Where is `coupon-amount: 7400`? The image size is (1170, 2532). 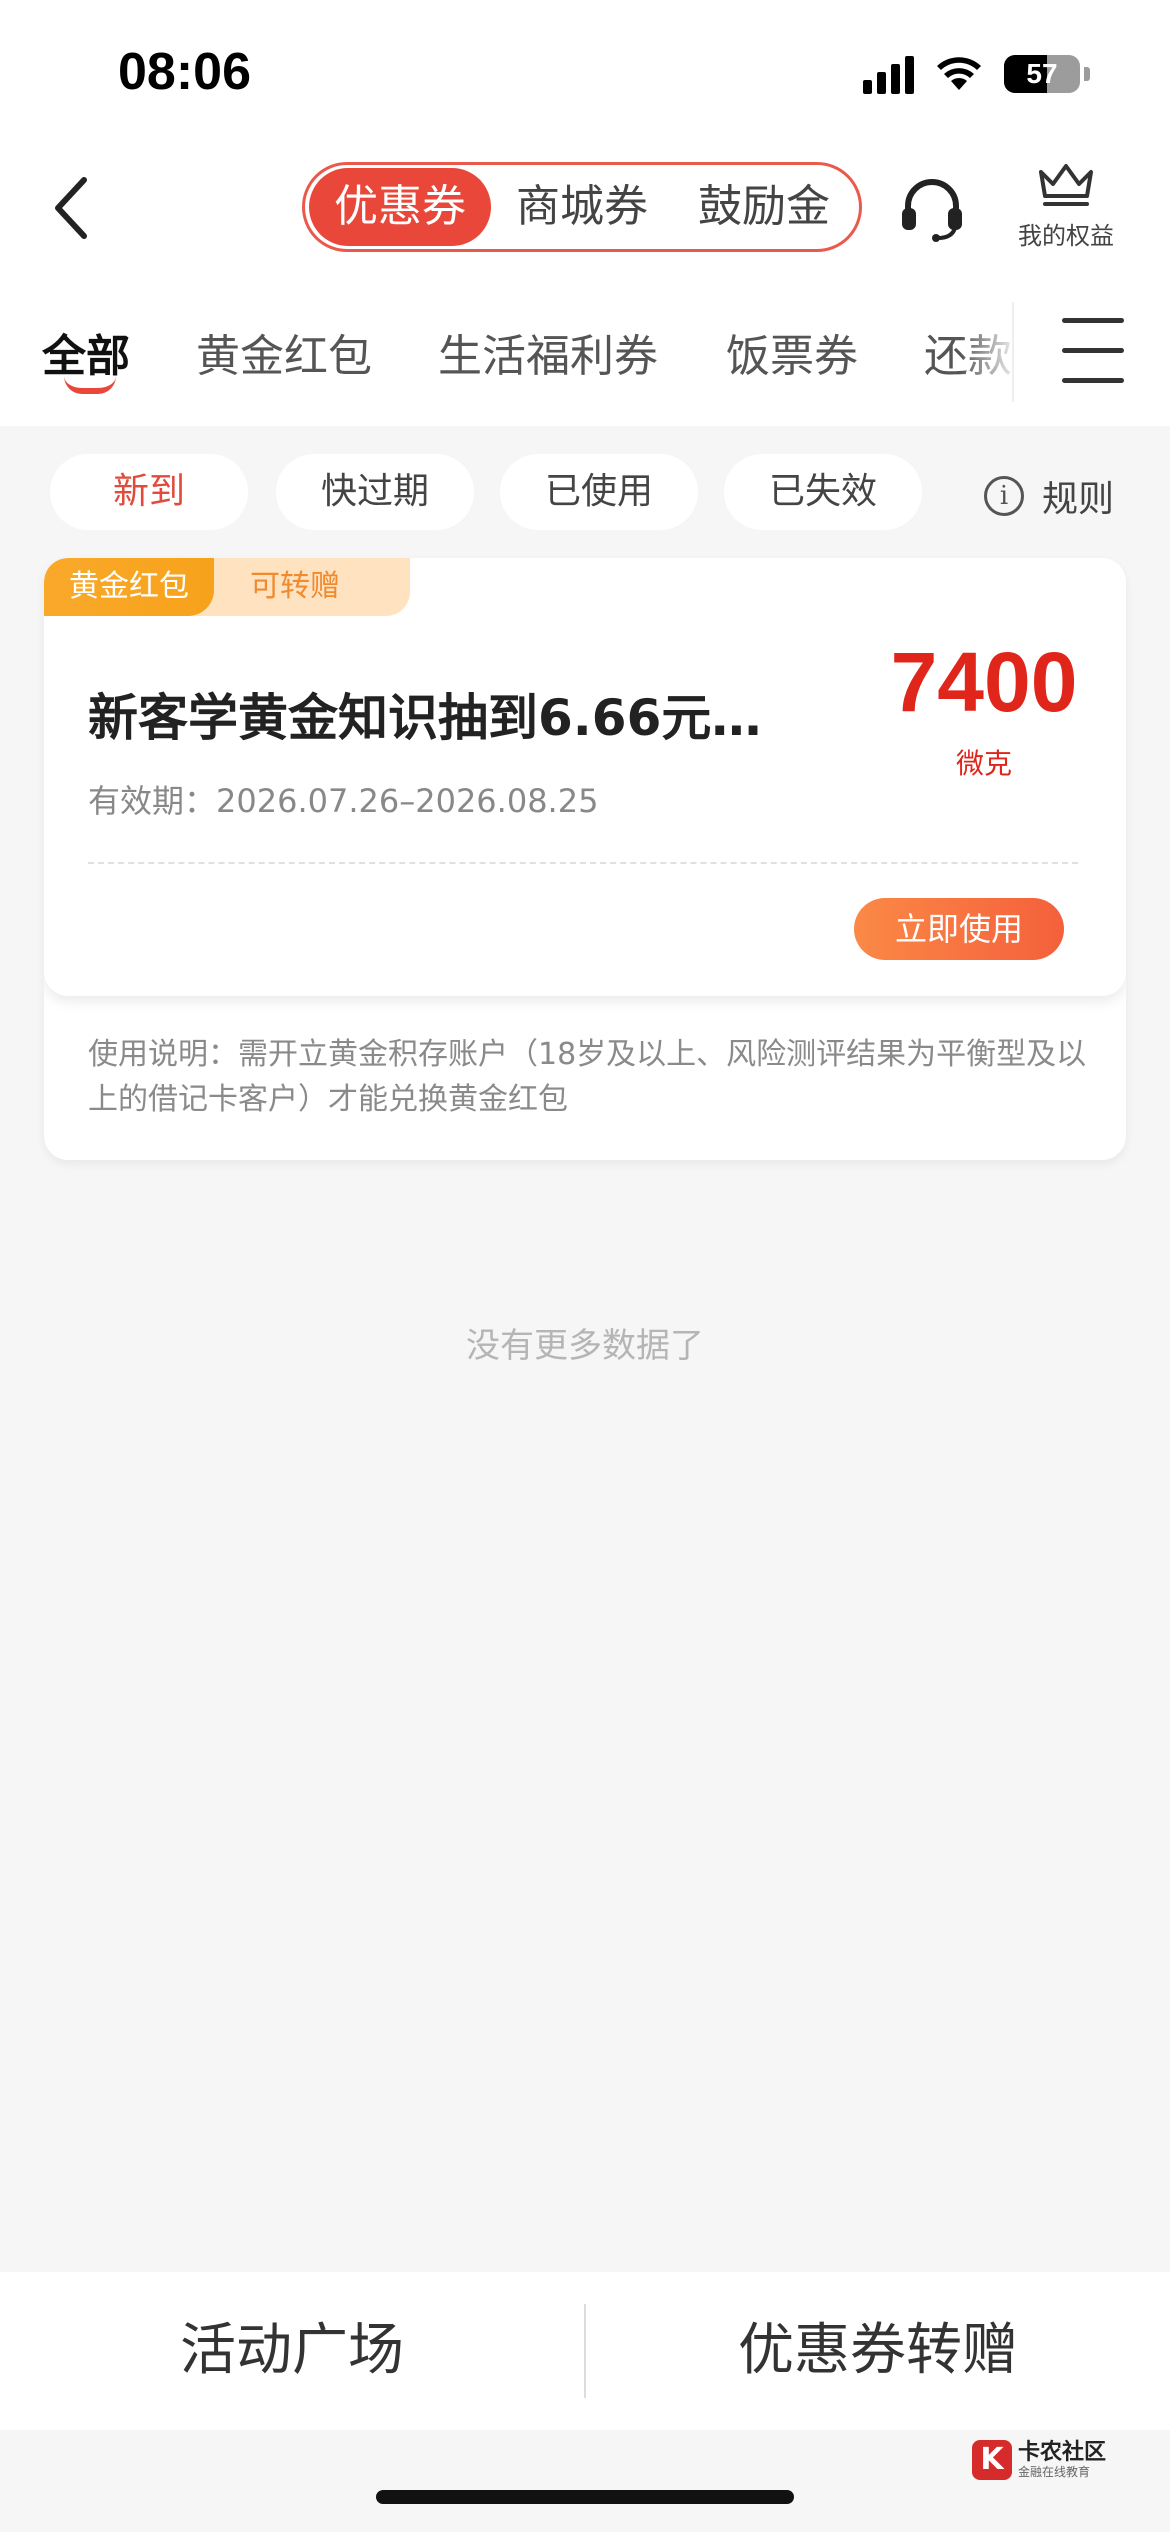 coupon-amount: 7400 is located at coordinates (984, 682).